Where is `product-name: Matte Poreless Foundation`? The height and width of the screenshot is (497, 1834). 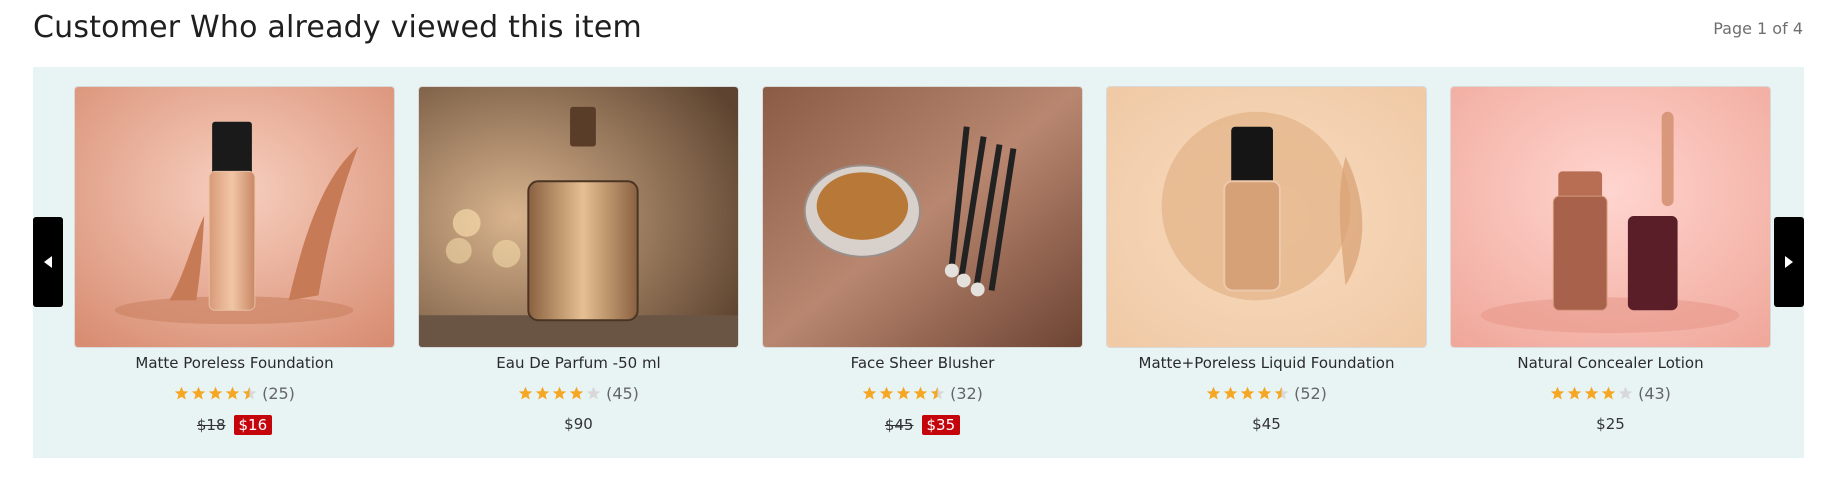
product-name: Matte Poreless Foundation is located at coordinates (234, 363).